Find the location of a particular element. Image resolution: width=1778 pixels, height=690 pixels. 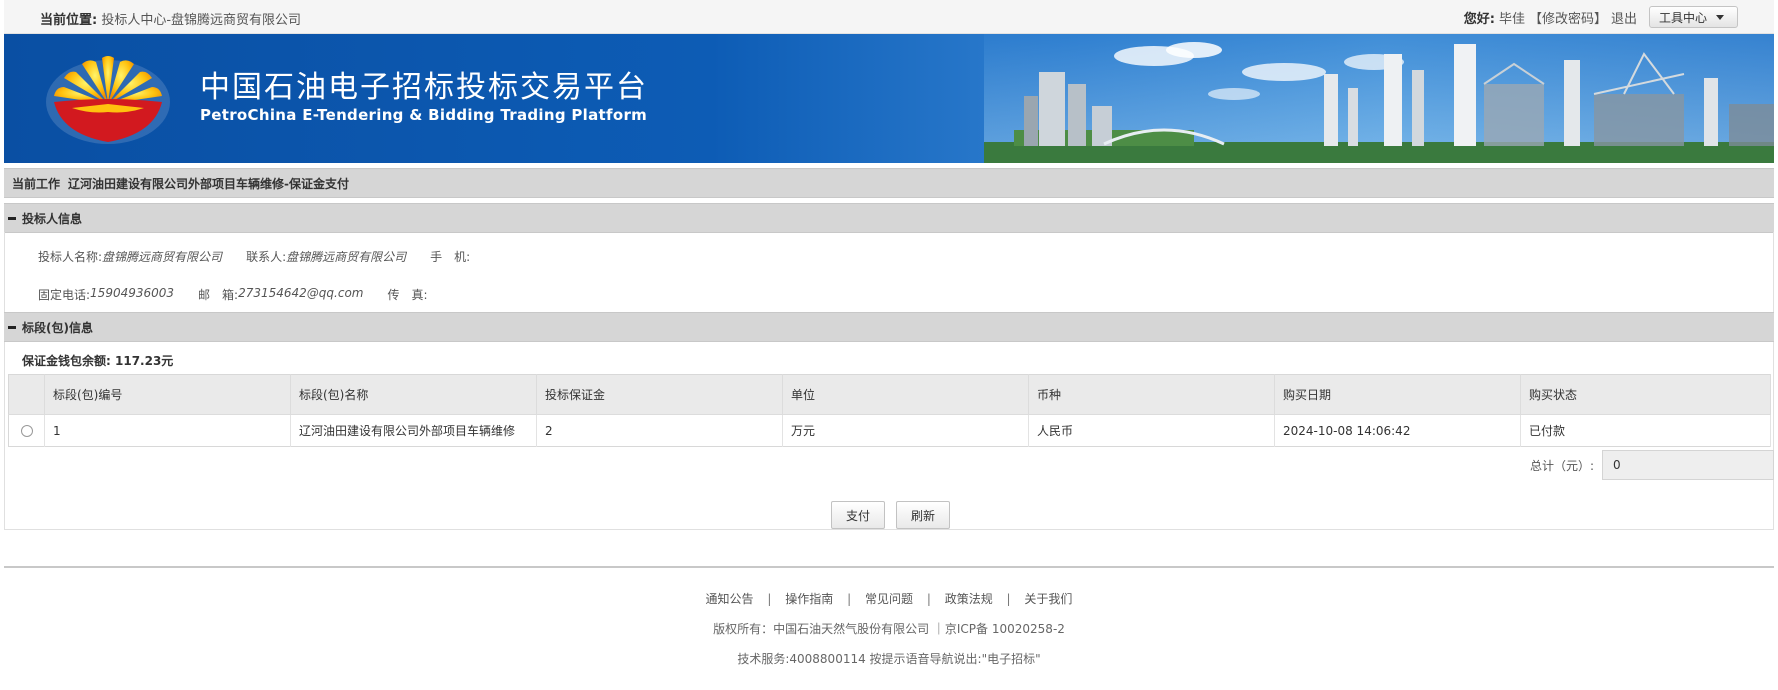

email-label: 邮 箱: is located at coordinates (218, 295).